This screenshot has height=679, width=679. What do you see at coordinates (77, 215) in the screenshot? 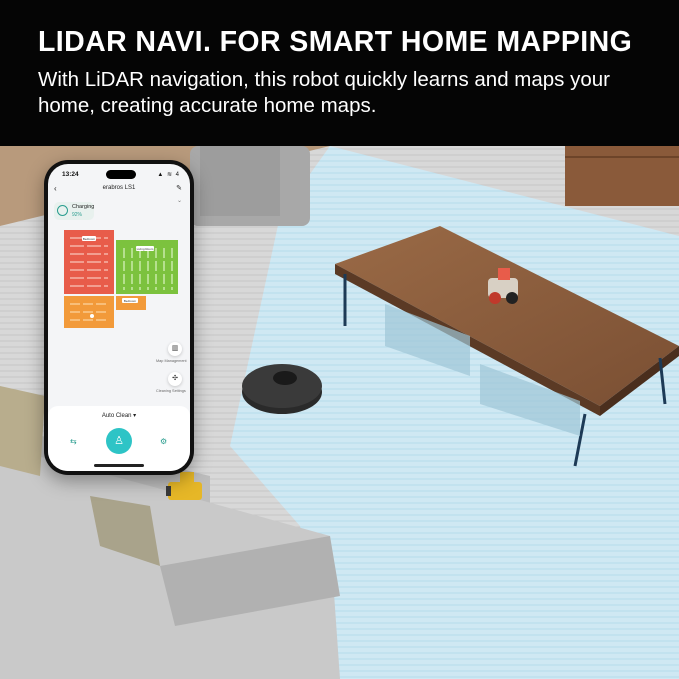
I see `battery-level: 92%` at bounding box center [77, 215].